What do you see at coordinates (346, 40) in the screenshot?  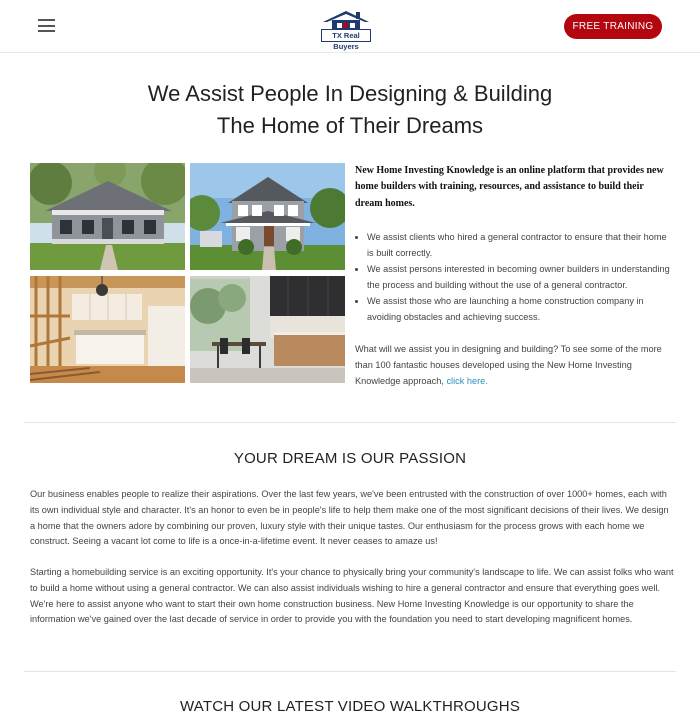 I see `logo-text: TX Real Buyers` at bounding box center [346, 40].